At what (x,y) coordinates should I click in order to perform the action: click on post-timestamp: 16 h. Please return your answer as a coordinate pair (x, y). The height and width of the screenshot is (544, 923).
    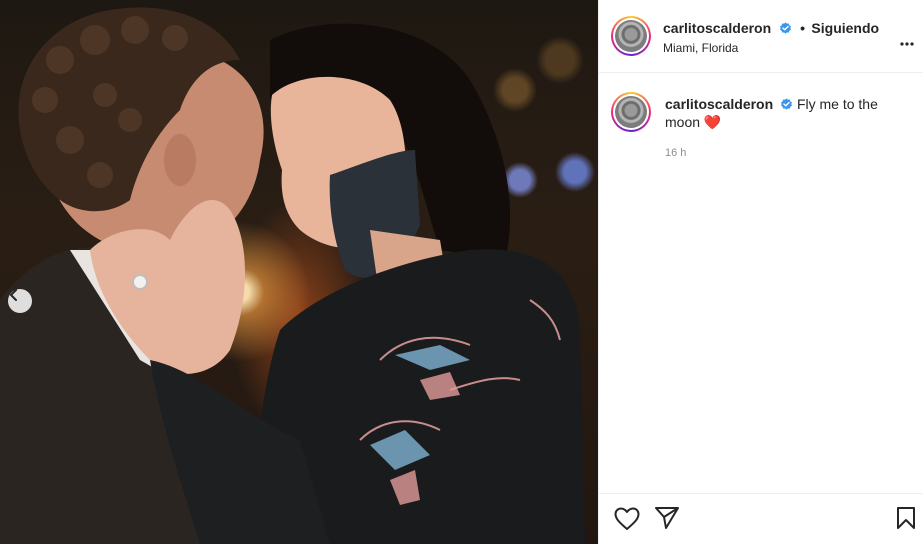
    Looking at the image, I should click on (675, 153).